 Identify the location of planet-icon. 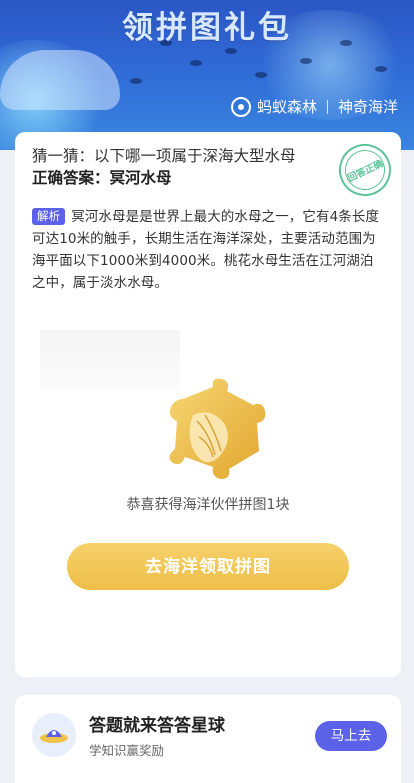
(54, 735).